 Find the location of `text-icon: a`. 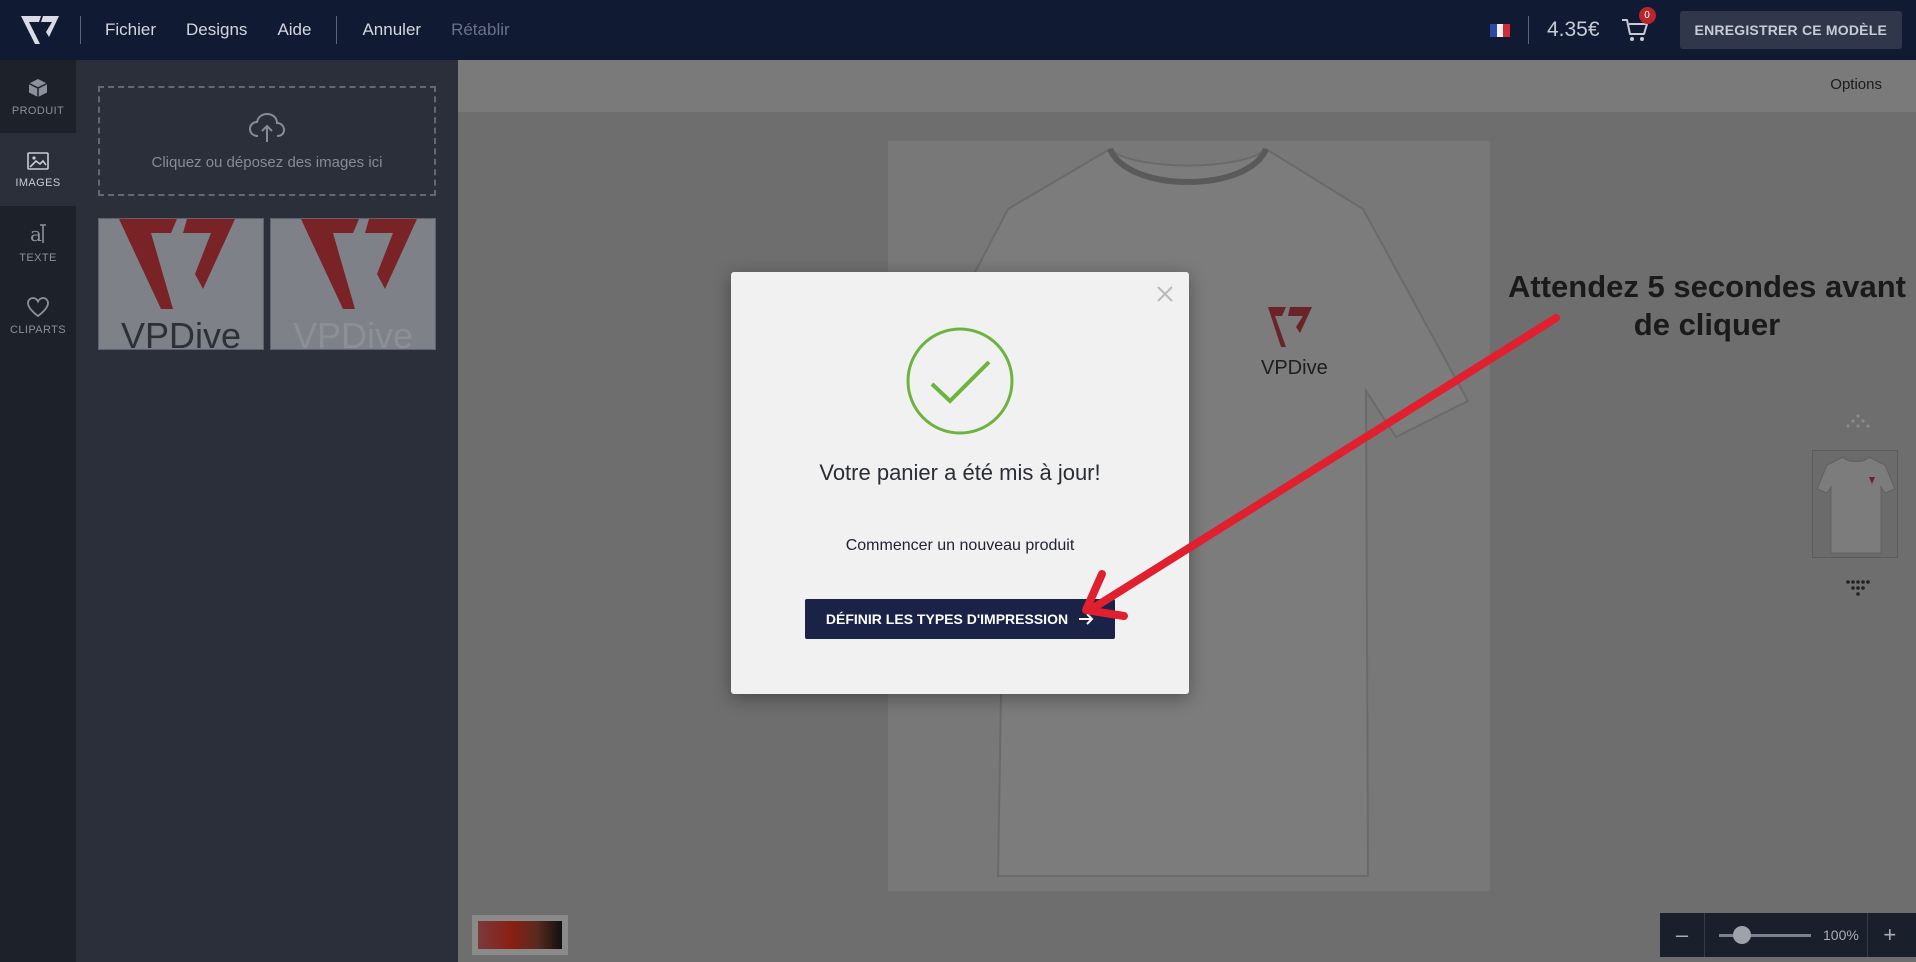

text-icon: a is located at coordinates (38, 234).